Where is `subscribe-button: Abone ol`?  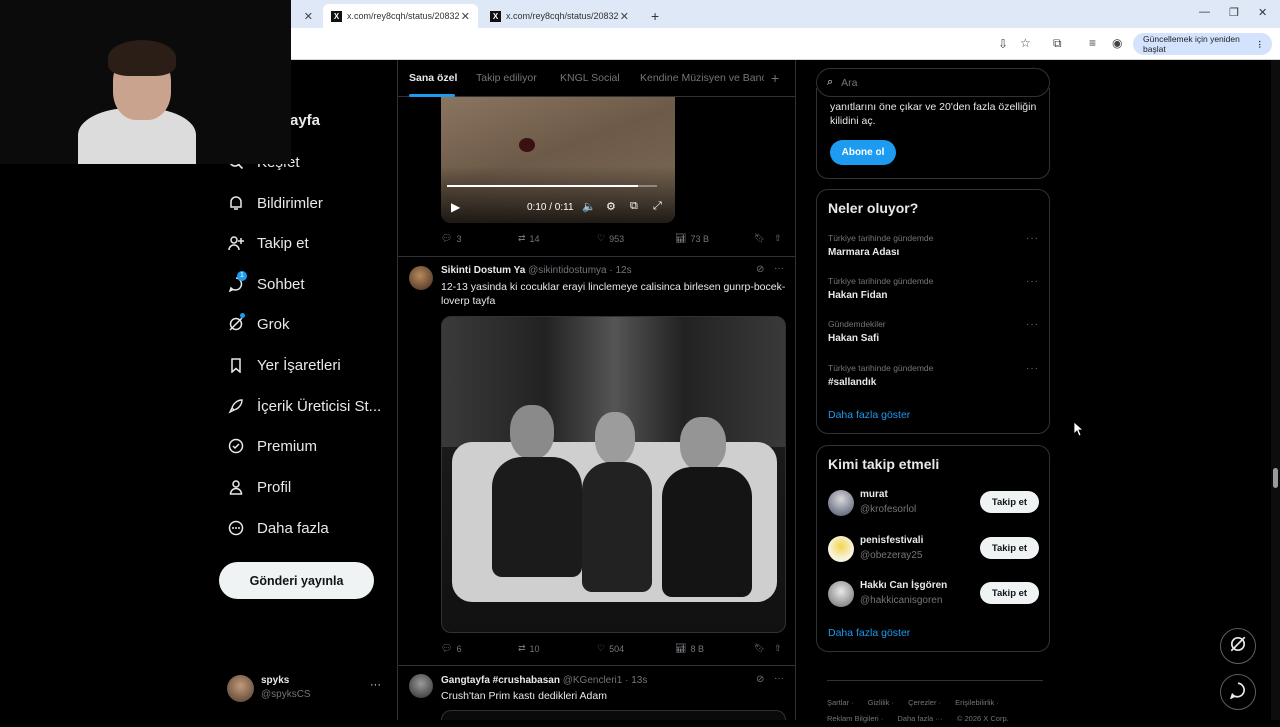 subscribe-button: Abone ol is located at coordinates (863, 152).